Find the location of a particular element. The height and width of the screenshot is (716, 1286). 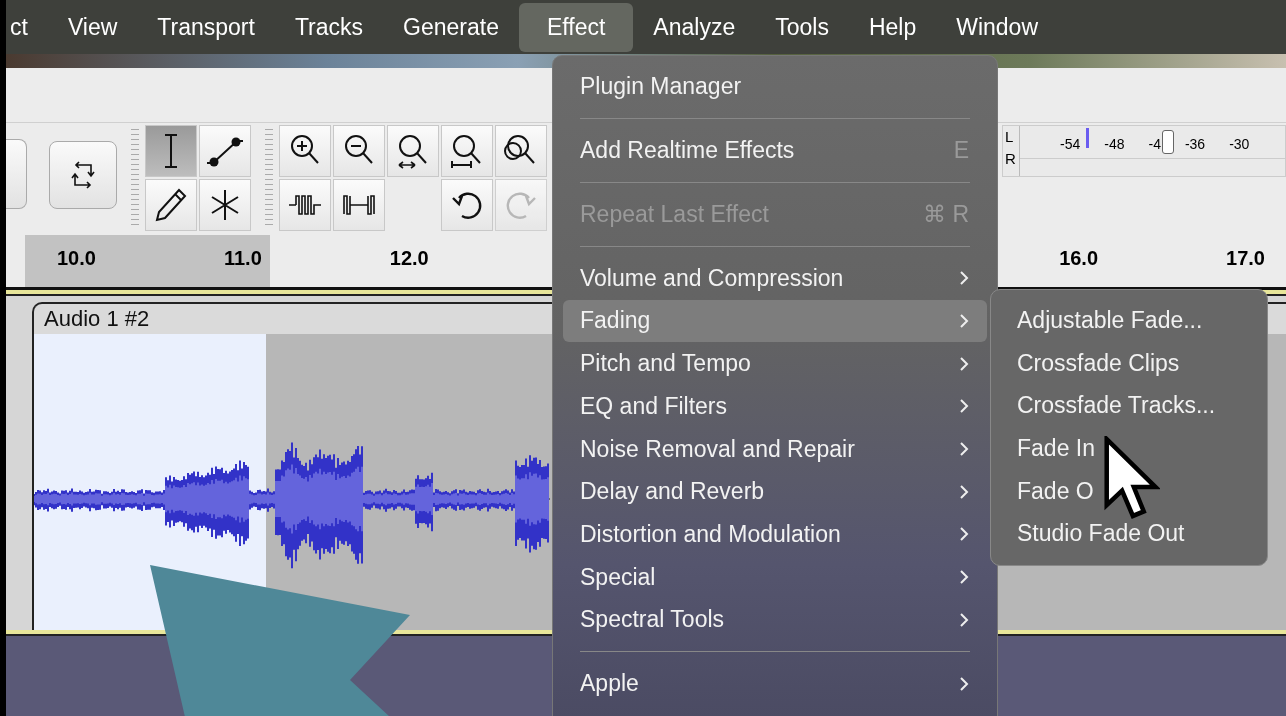

channel-label: R is located at coordinates (1010, 159).